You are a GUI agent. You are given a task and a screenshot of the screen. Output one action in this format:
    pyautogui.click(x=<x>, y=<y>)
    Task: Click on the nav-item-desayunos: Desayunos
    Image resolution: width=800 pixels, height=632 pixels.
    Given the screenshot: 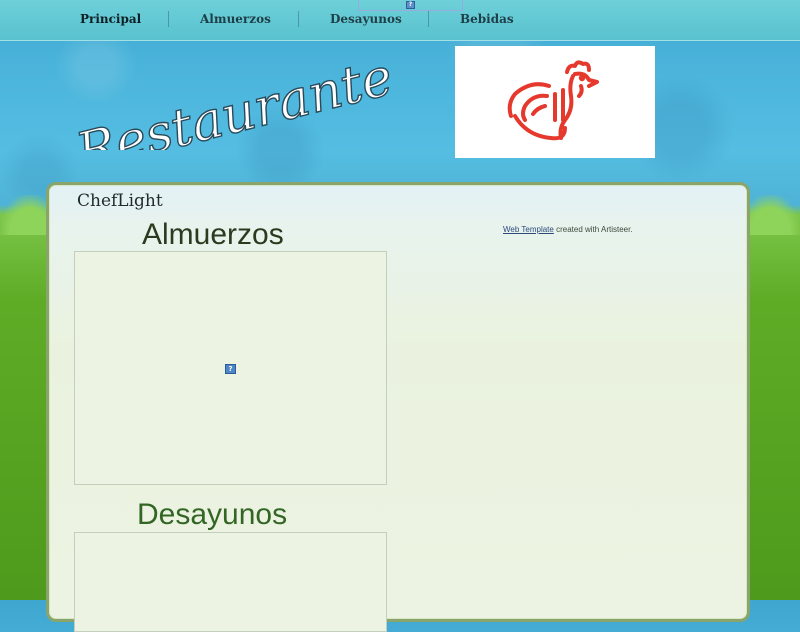 What is the action you would take?
    pyautogui.click(x=366, y=20)
    